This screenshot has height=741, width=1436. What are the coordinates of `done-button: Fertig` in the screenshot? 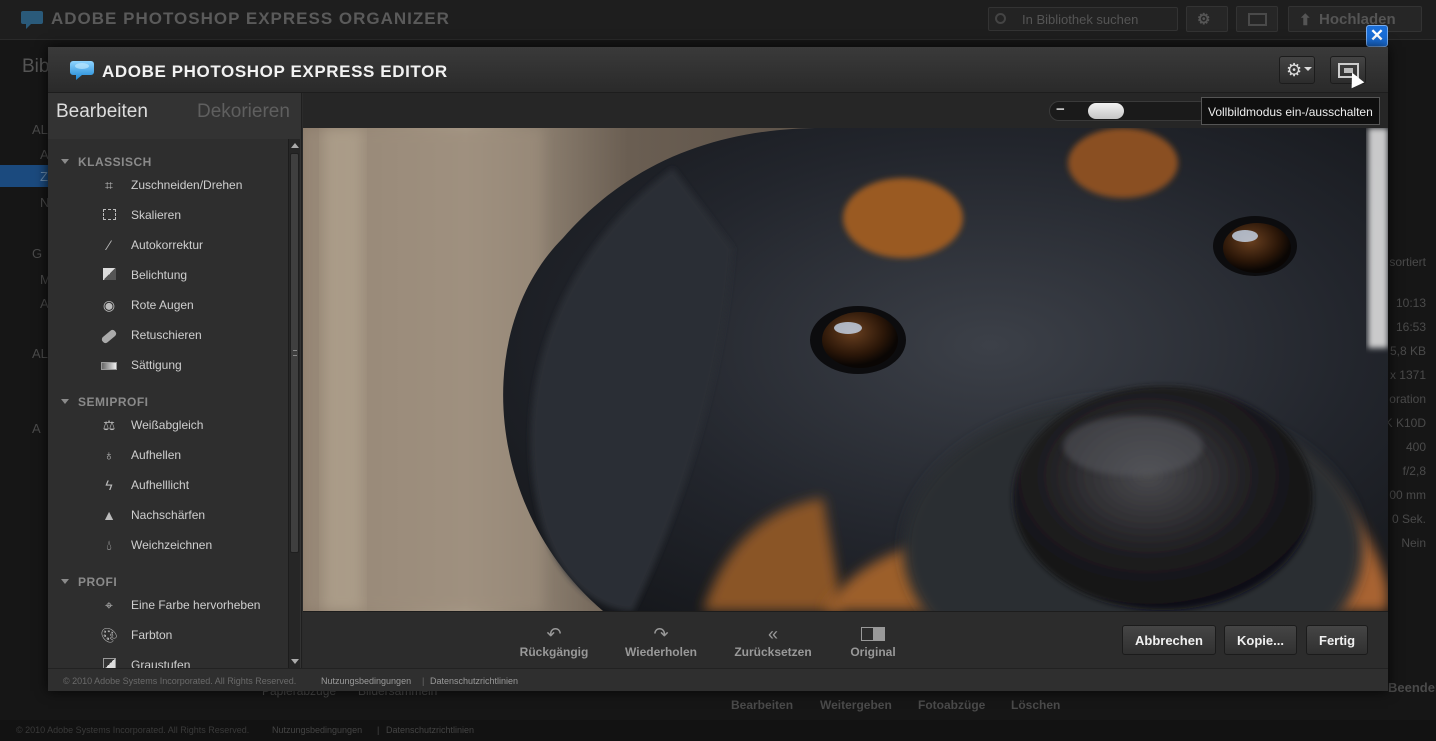 It's located at (1337, 640).